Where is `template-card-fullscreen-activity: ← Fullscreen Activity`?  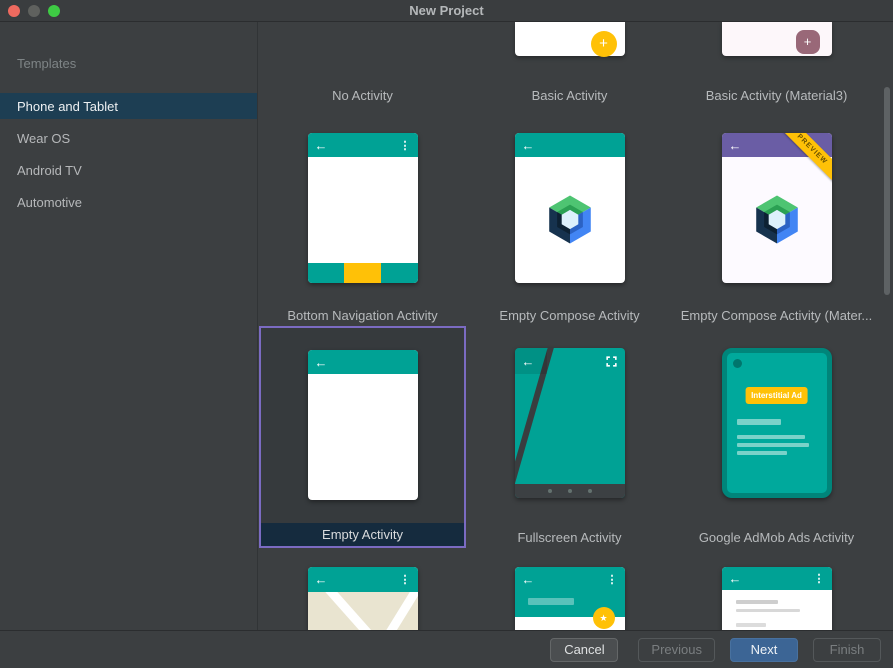
template-card-fullscreen-activity: ← Fullscreen Activity is located at coordinates (569, 437).